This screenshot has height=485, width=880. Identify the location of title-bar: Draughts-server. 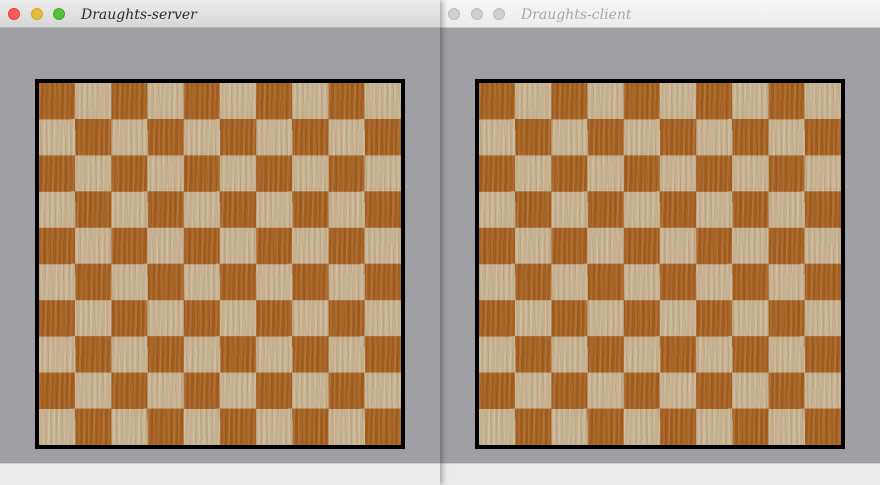
(220, 14).